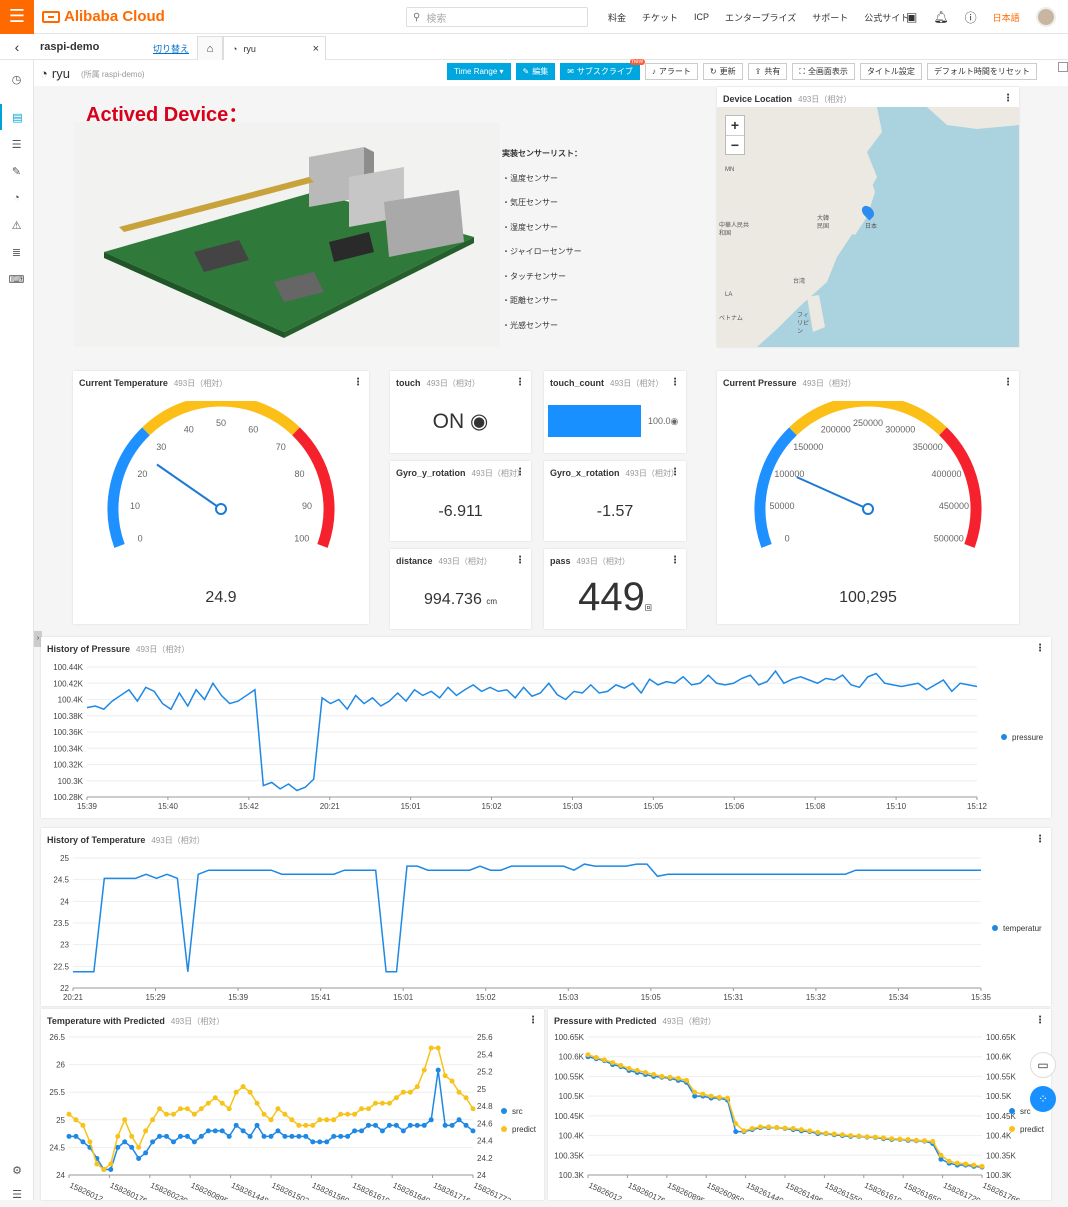 The image size is (1068, 1207). I want to click on nav-icp: ICP, so click(701, 17).